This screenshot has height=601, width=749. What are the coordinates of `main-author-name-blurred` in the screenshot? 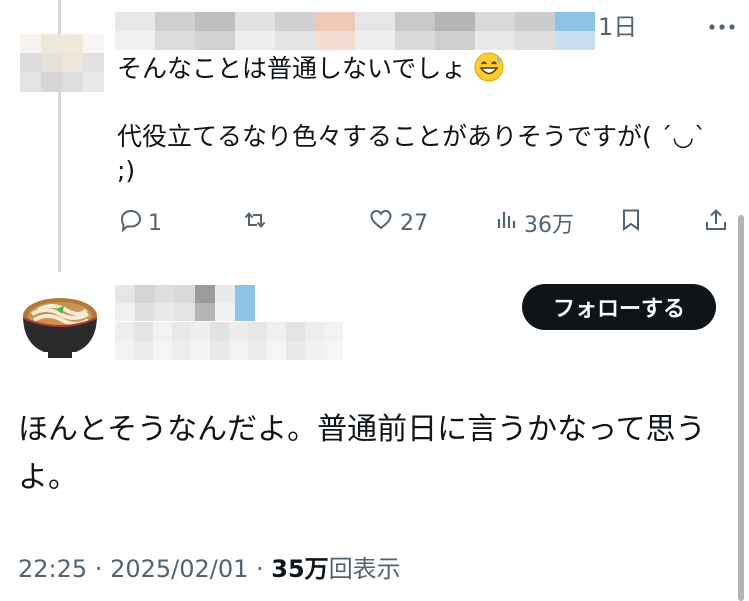 It's located at (185, 303).